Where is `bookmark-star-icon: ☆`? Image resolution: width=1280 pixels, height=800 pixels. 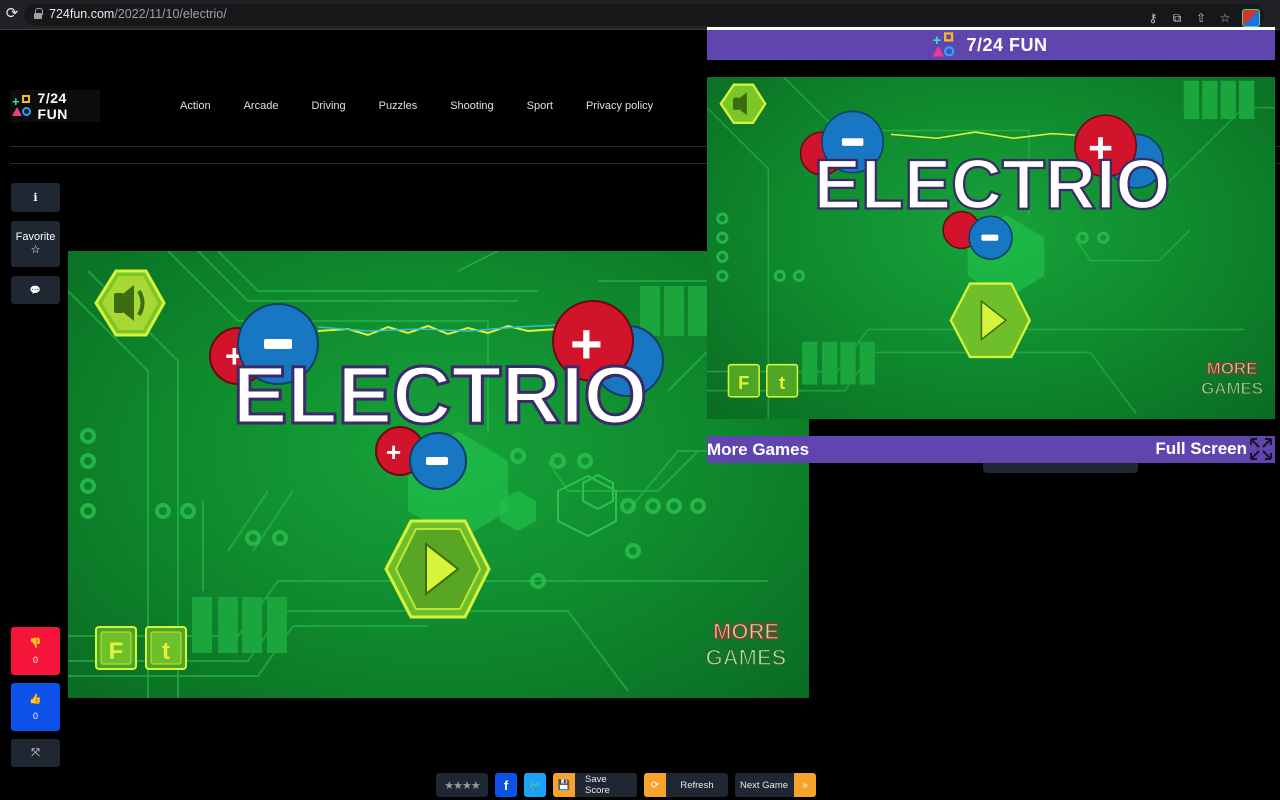
bookmark-star-icon: ☆ is located at coordinates (1225, 18).